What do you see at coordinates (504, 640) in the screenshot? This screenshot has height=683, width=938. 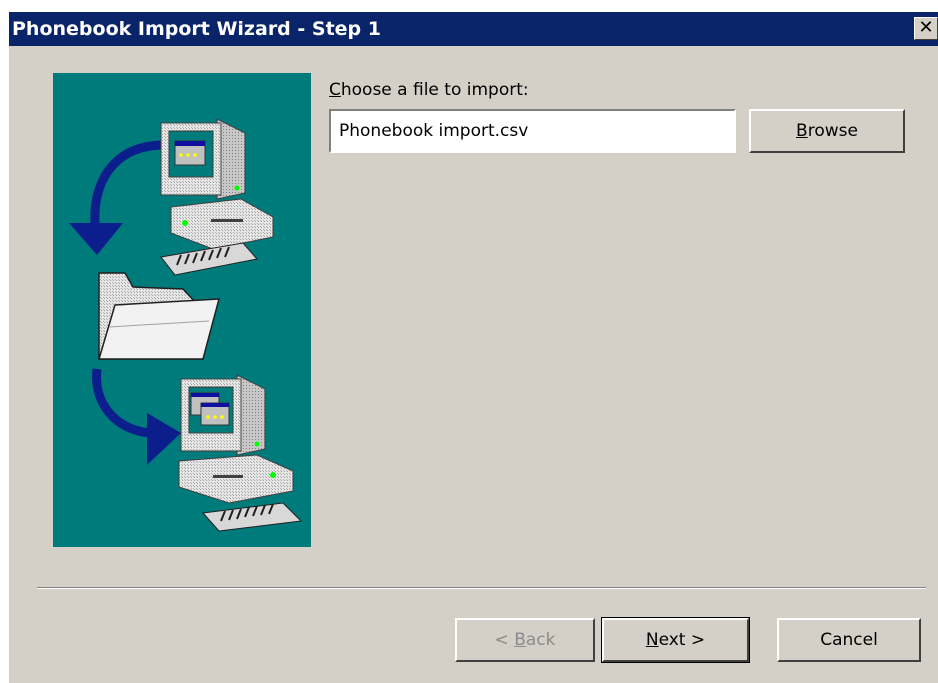 I see `back-prefix: <` at bounding box center [504, 640].